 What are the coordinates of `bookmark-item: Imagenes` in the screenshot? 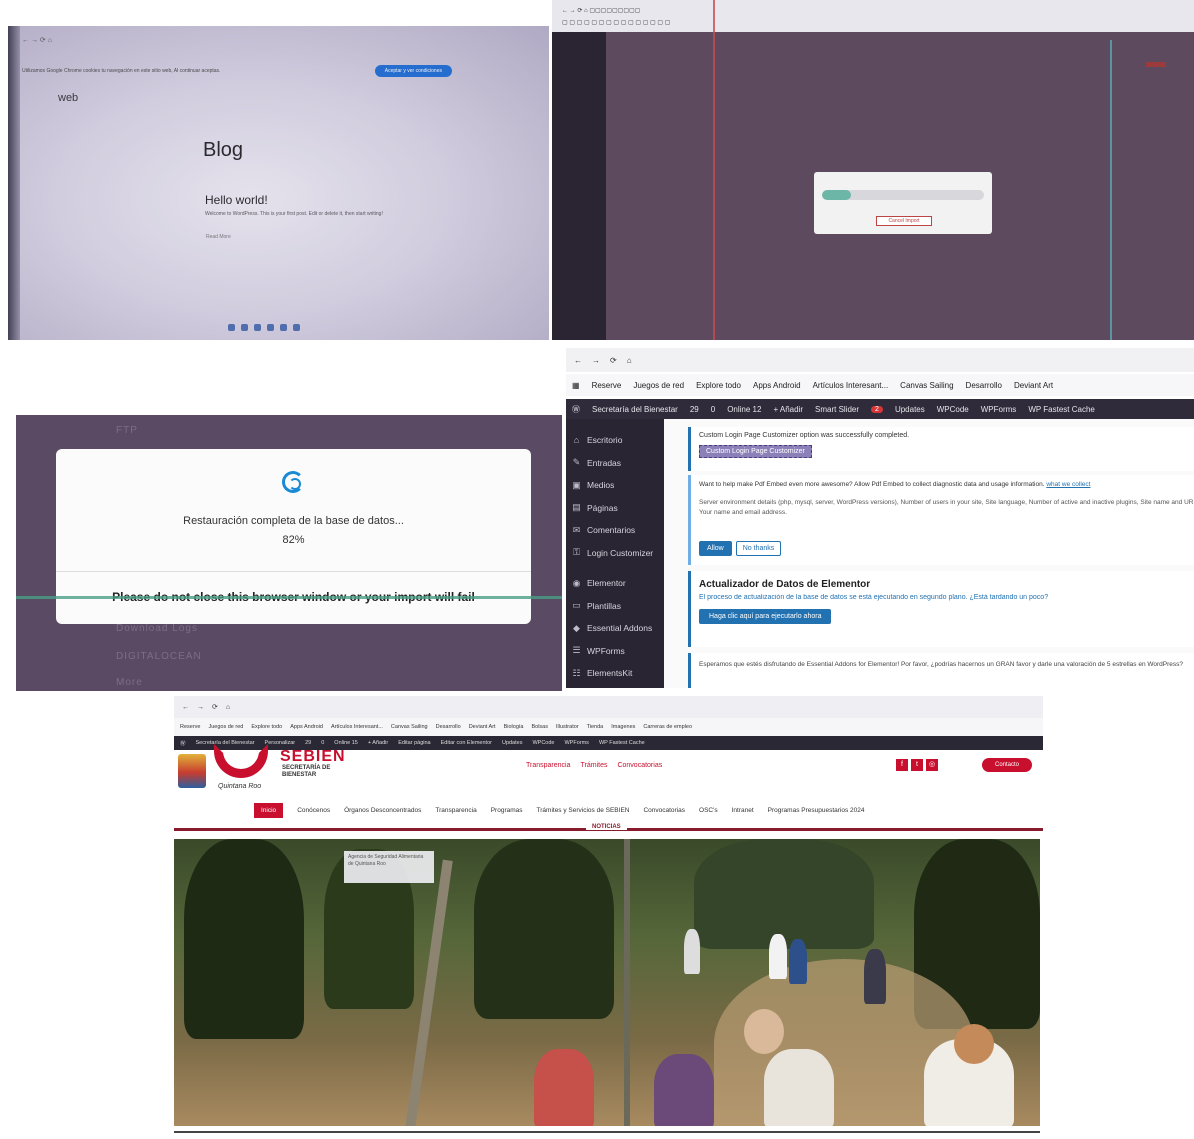 It's located at (623, 727).